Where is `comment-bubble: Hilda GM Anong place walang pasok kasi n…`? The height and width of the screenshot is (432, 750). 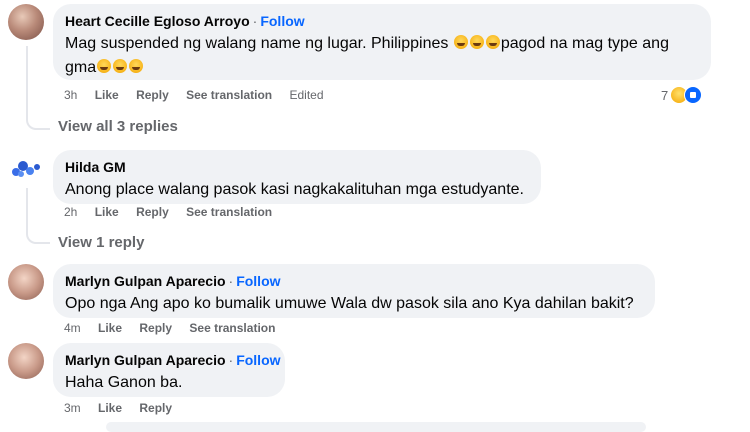
comment-bubble: Hilda GM Anong place walang pasok kasi n… is located at coordinates (297, 177).